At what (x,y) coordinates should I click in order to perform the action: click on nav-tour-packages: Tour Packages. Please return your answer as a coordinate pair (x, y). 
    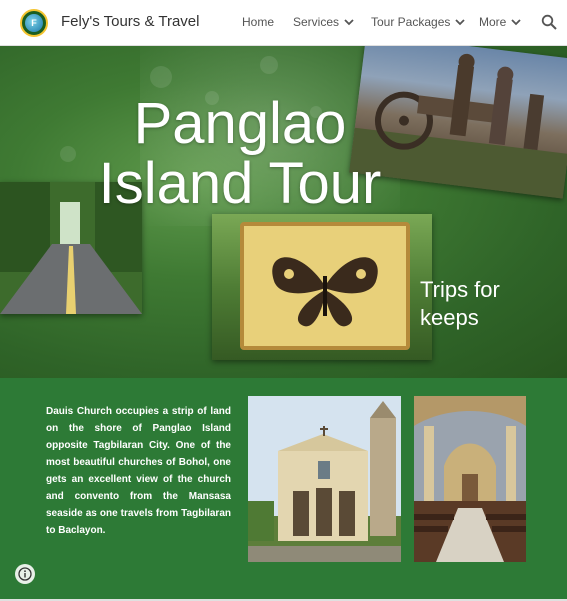
    Looking at the image, I should click on (418, 22).